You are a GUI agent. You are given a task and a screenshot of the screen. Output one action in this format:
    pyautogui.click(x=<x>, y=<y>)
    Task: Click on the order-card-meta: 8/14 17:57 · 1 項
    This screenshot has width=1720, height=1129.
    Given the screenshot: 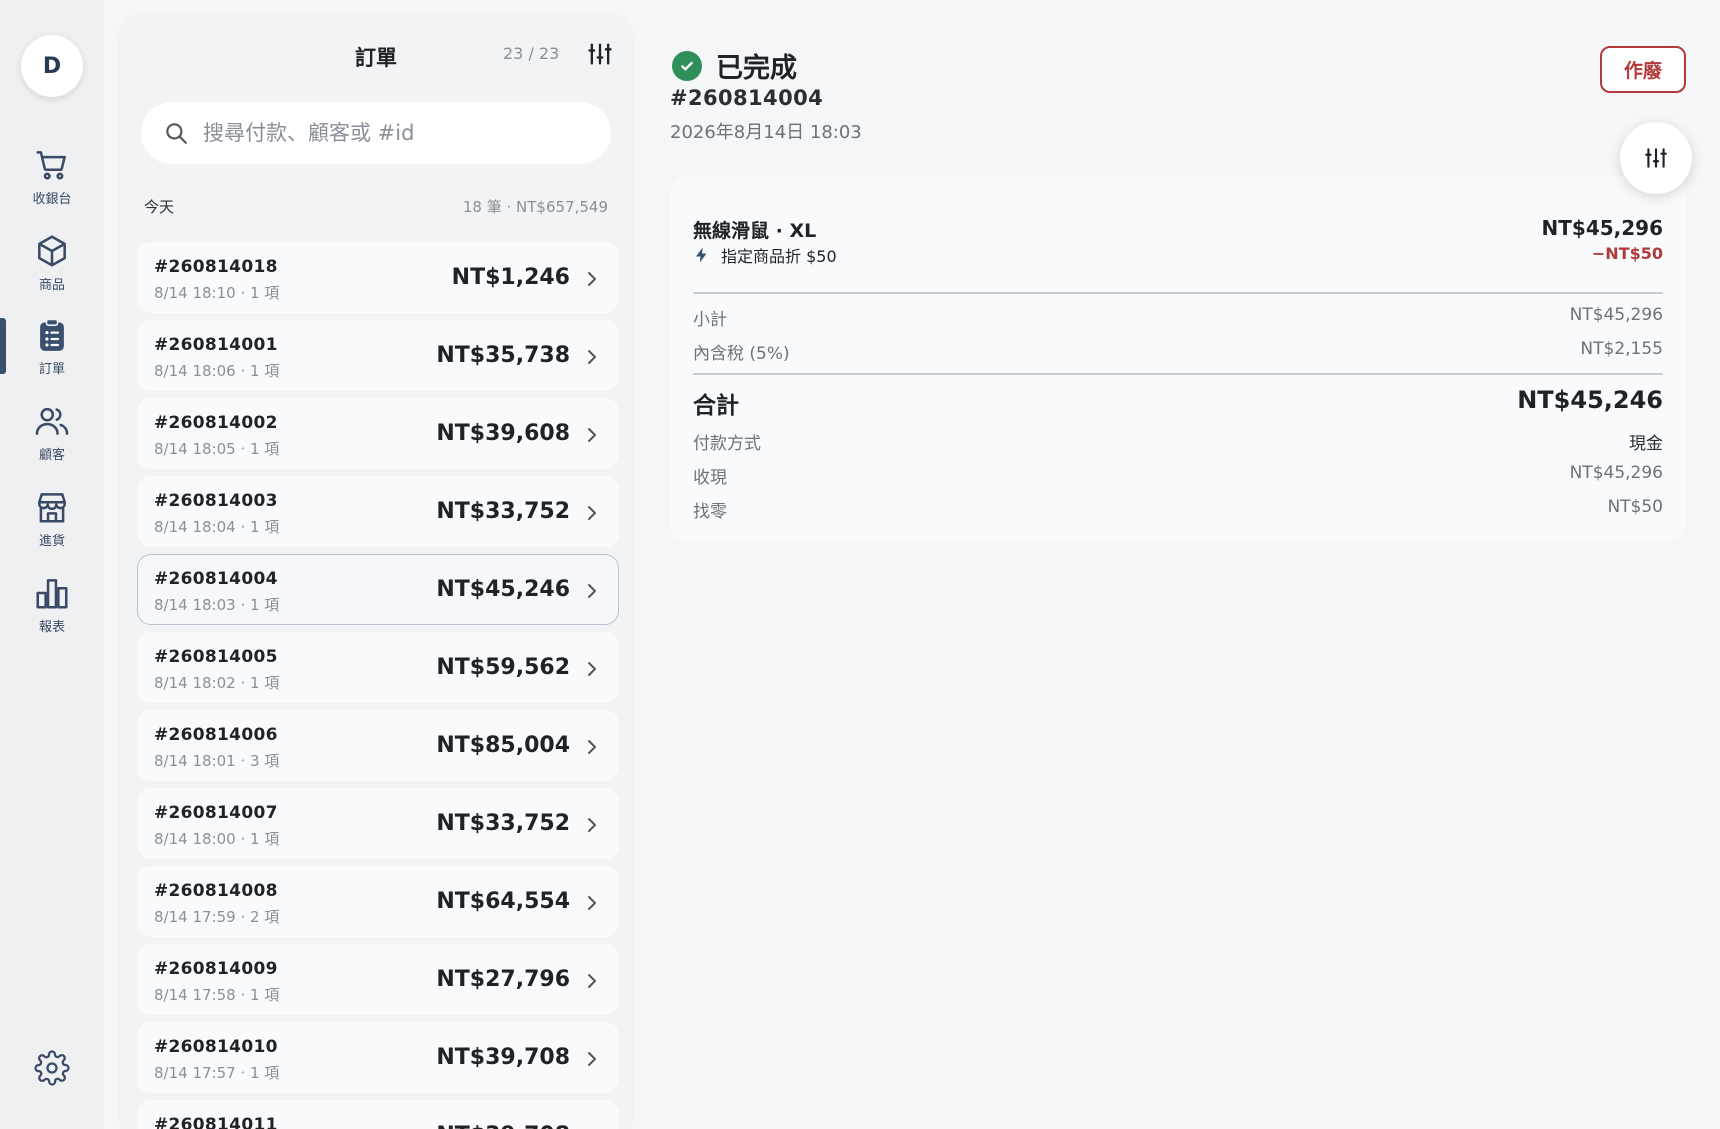 What is the action you would take?
    pyautogui.click(x=217, y=1073)
    